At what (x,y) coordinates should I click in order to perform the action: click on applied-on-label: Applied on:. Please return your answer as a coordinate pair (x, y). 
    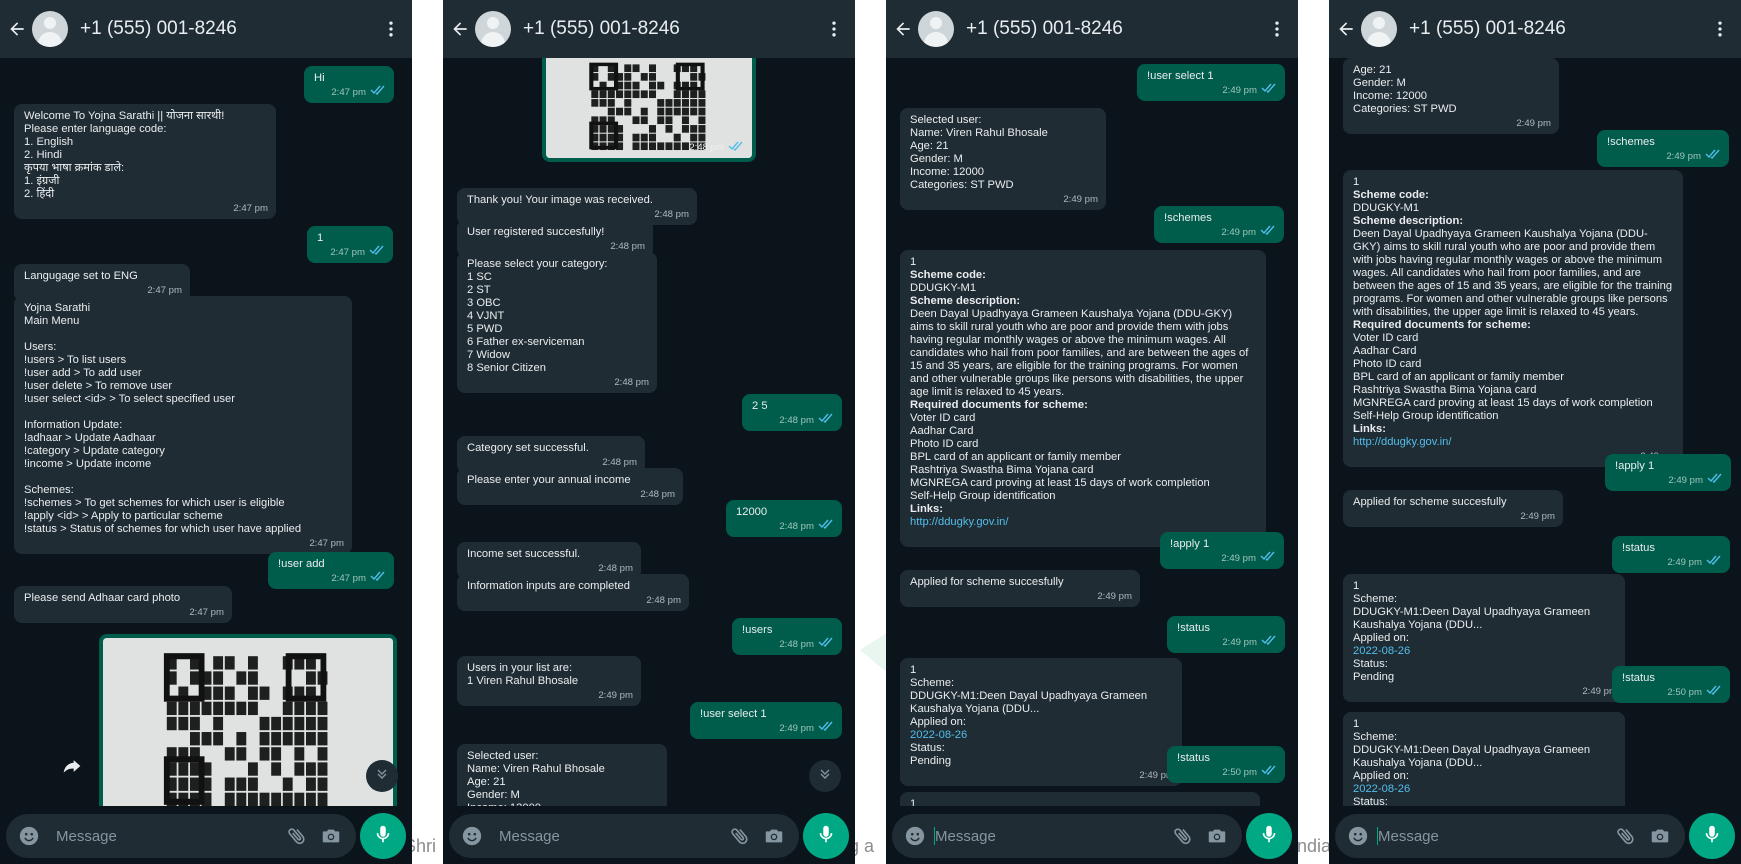
    Looking at the image, I should click on (1381, 776).